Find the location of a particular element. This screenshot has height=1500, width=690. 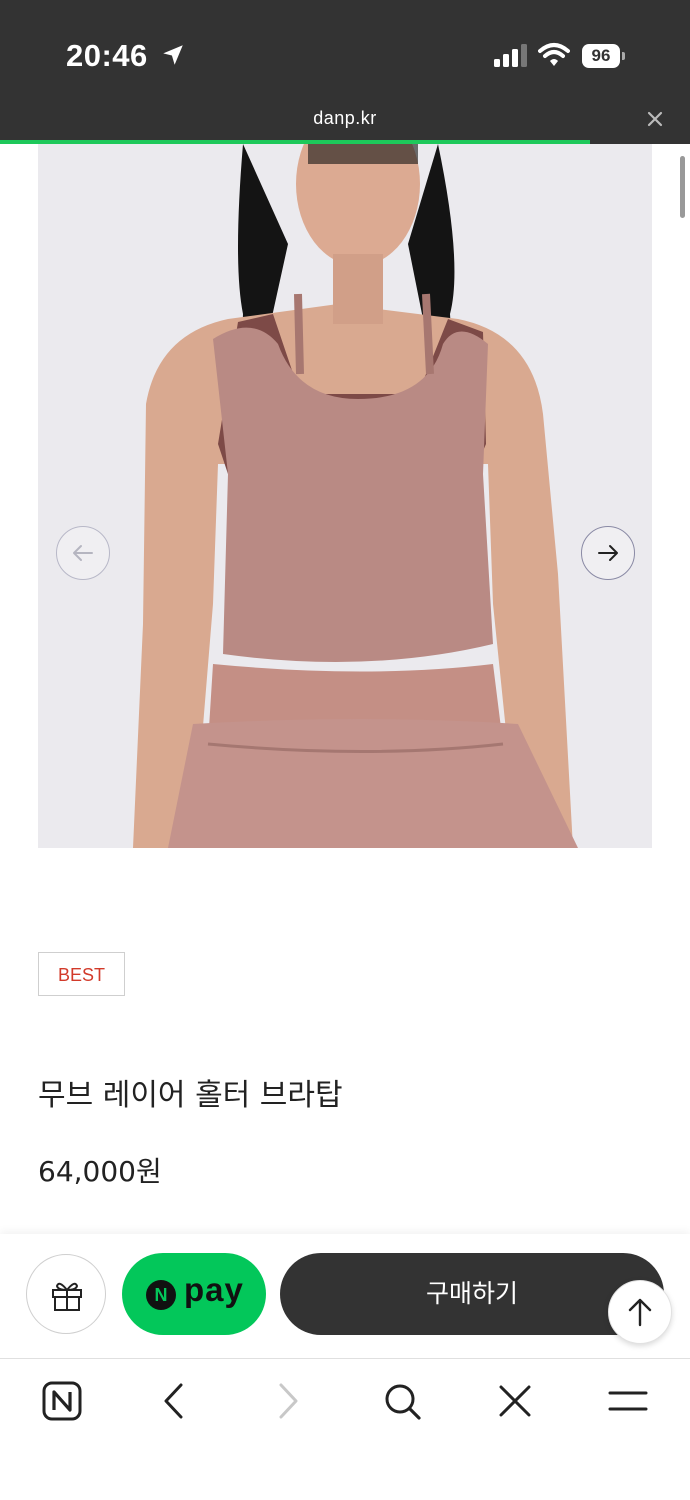

url-text: danp.kr is located at coordinates (345, 118).